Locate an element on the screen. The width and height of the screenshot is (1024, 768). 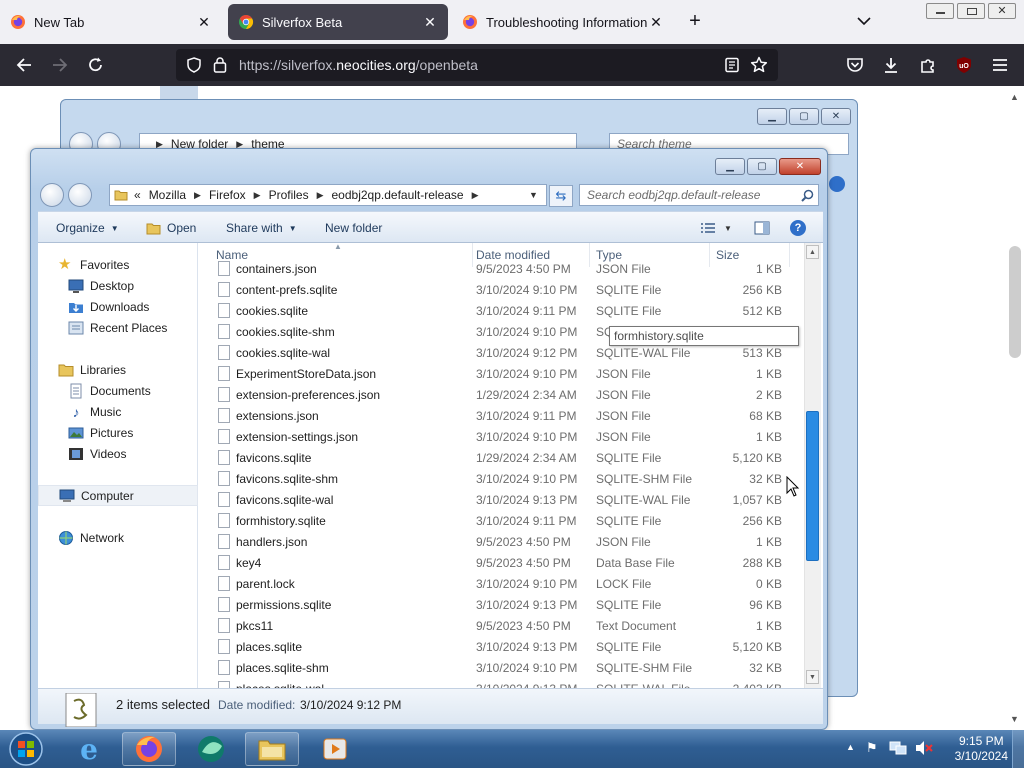
action-center-flag-icon: ⚑ is located at coordinates (872, 748).